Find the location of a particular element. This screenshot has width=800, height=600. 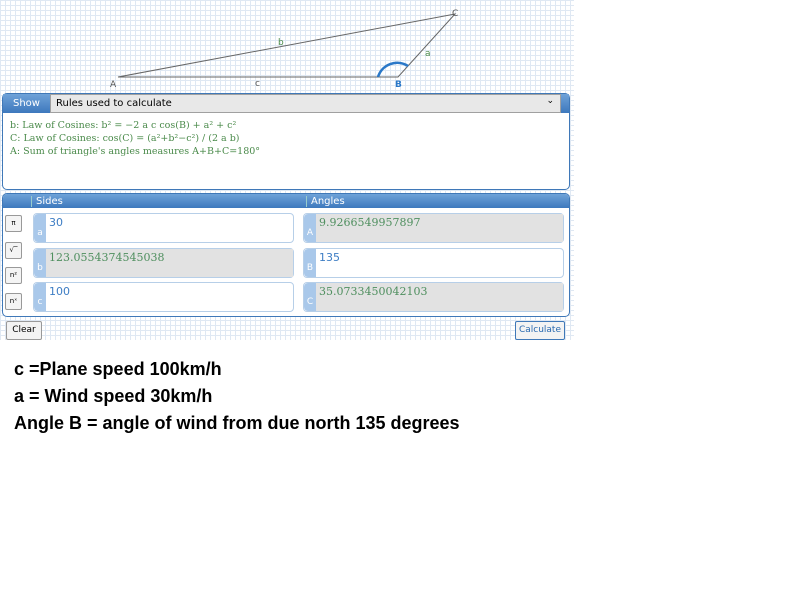

side-b-field: b 123.0554374545038 is located at coordinates (163, 263).